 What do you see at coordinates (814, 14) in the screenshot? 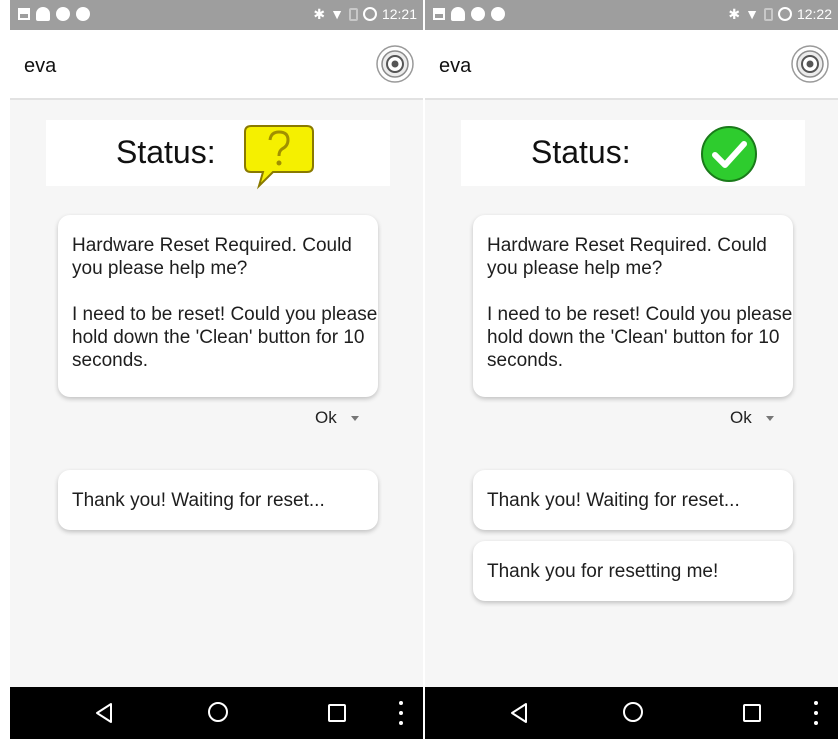
I see `clock: 12:22` at bounding box center [814, 14].